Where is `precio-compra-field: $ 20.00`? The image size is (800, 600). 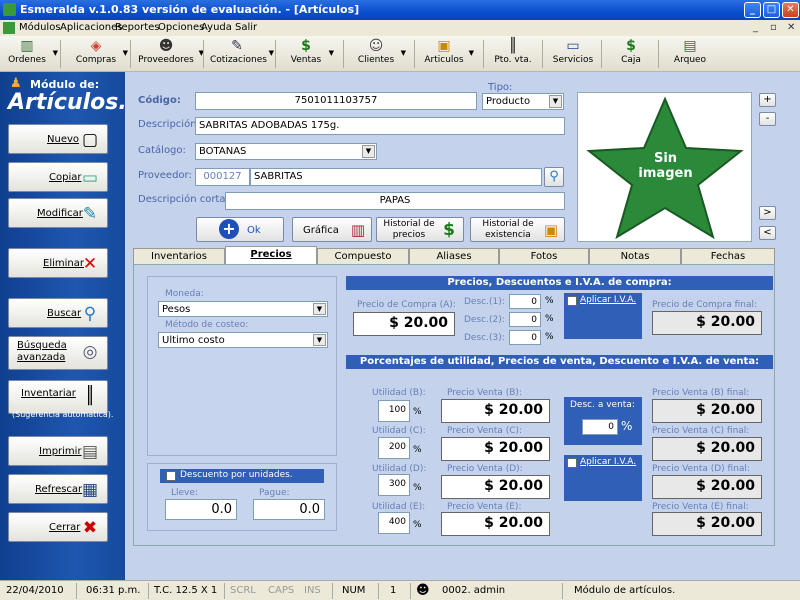 precio-compra-field: $ 20.00 is located at coordinates (404, 324).